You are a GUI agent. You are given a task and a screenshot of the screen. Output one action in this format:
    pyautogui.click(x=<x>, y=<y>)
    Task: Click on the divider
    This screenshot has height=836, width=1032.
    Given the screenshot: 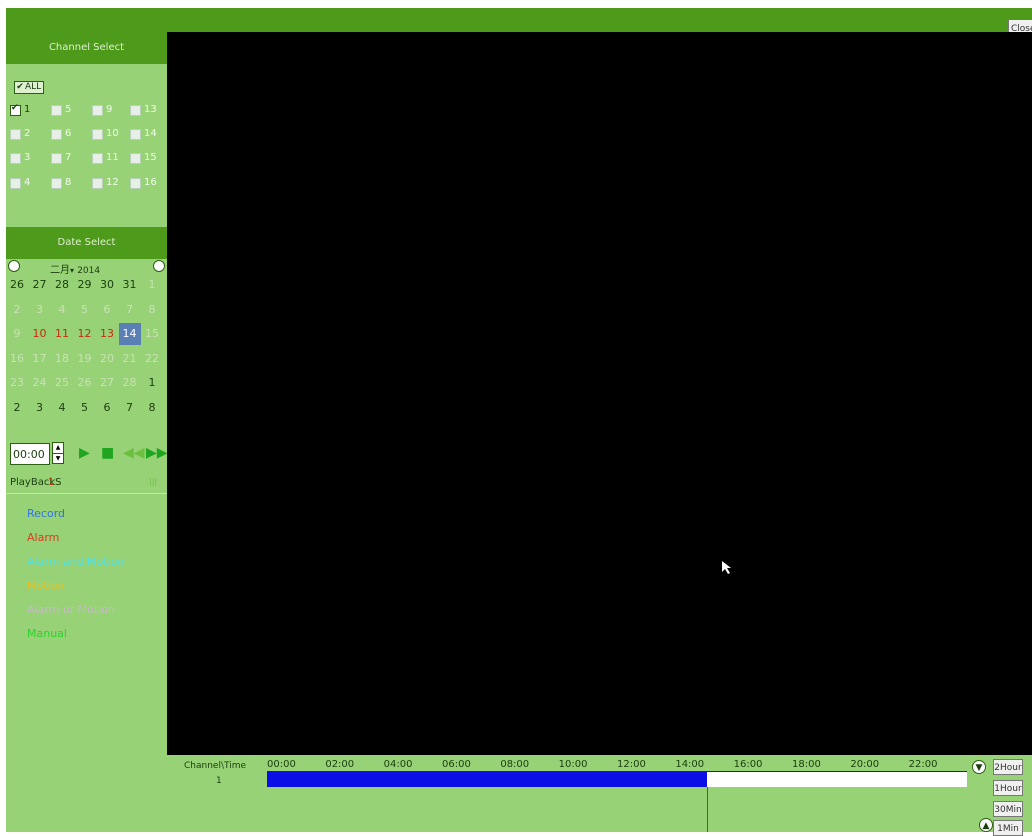 What is the action you would take?
    pyautogui.click(x=86, y=493)
    